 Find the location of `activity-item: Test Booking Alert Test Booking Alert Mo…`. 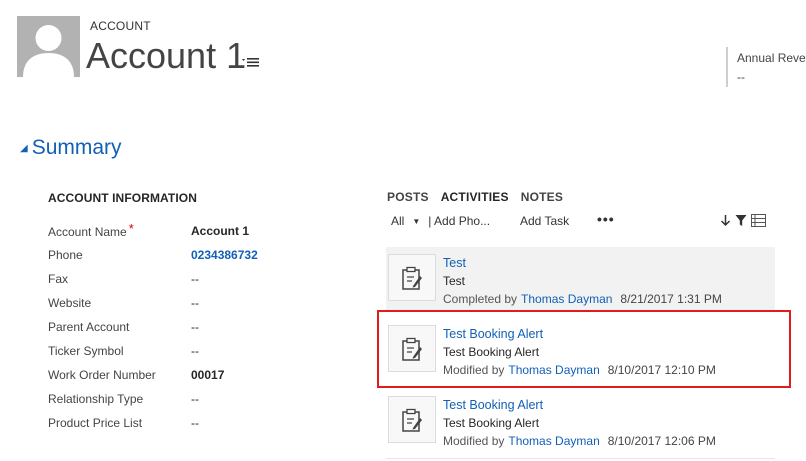

activity-item: Test Booking Alert Test Booking Alert Mo… is located at coordinates (580, 421).